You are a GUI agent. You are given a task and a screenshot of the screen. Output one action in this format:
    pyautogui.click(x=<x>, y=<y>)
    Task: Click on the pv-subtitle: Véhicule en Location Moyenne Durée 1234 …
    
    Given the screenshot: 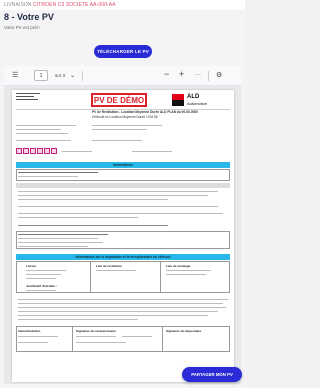 What is the action you would take?
    pyautogui.click(x=125, y=117)
    